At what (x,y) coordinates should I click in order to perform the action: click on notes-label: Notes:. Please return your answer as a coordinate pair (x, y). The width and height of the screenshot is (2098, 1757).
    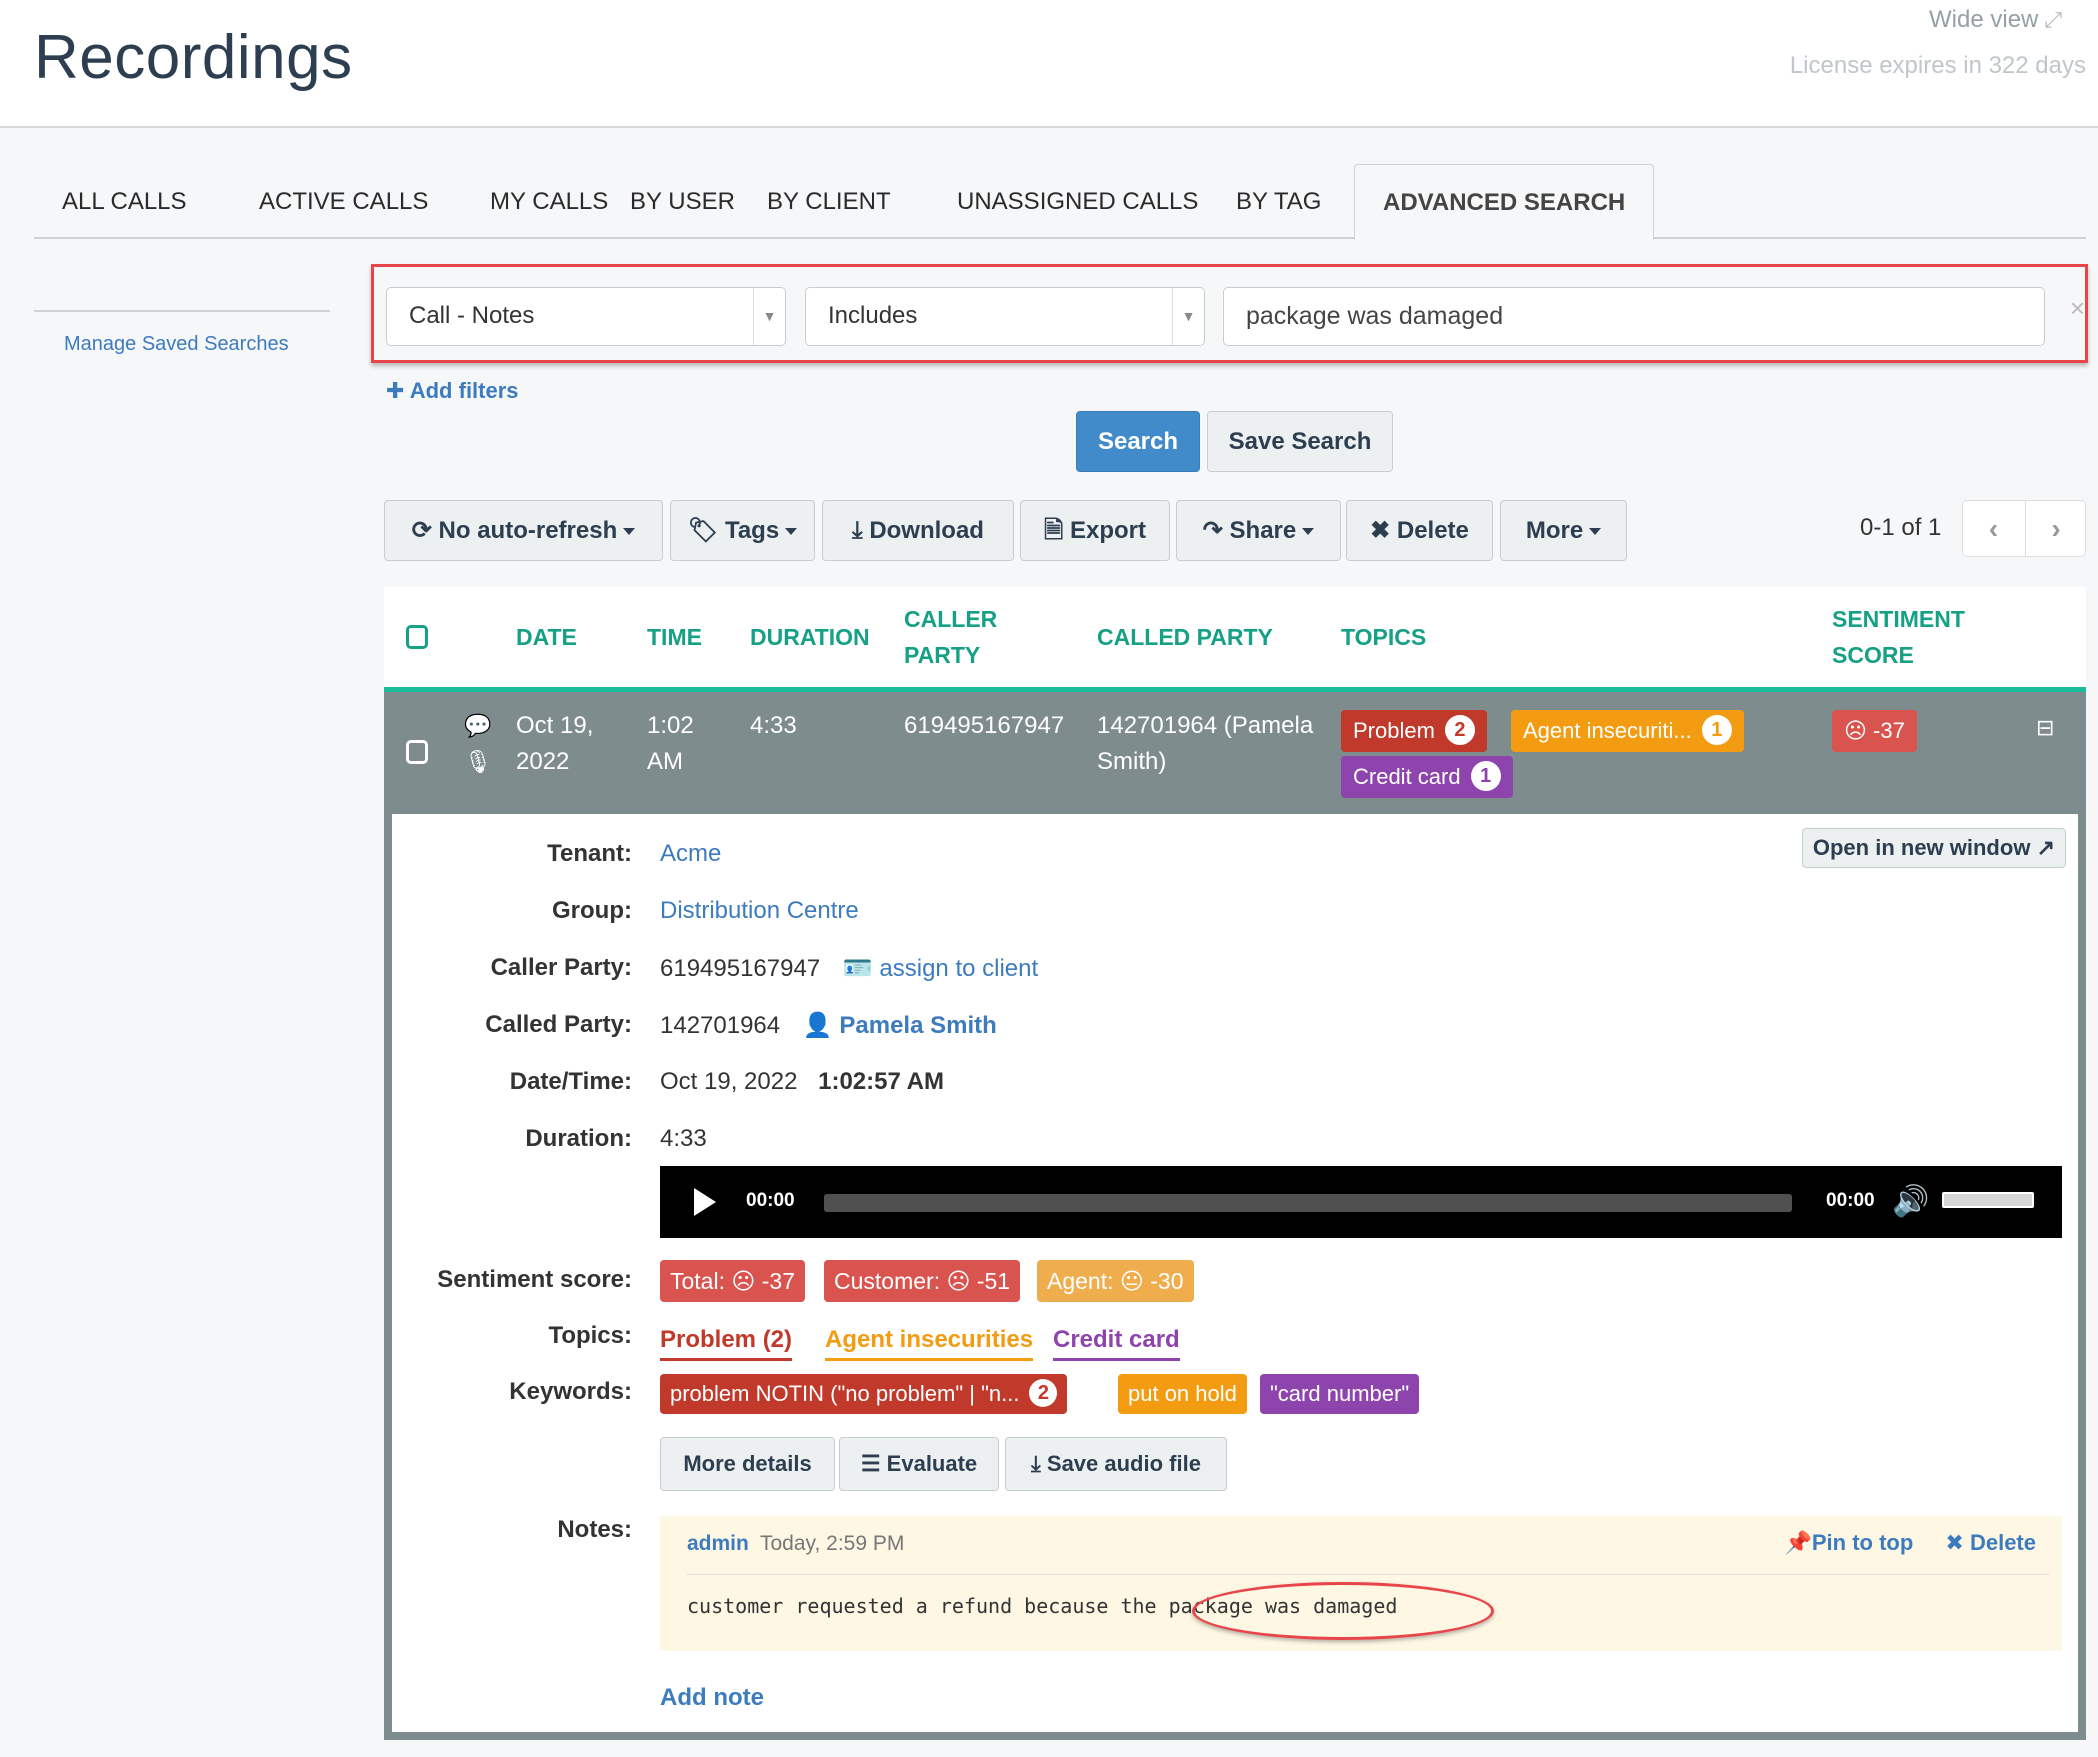
    Looking at the image, I should click on (594, 1529).